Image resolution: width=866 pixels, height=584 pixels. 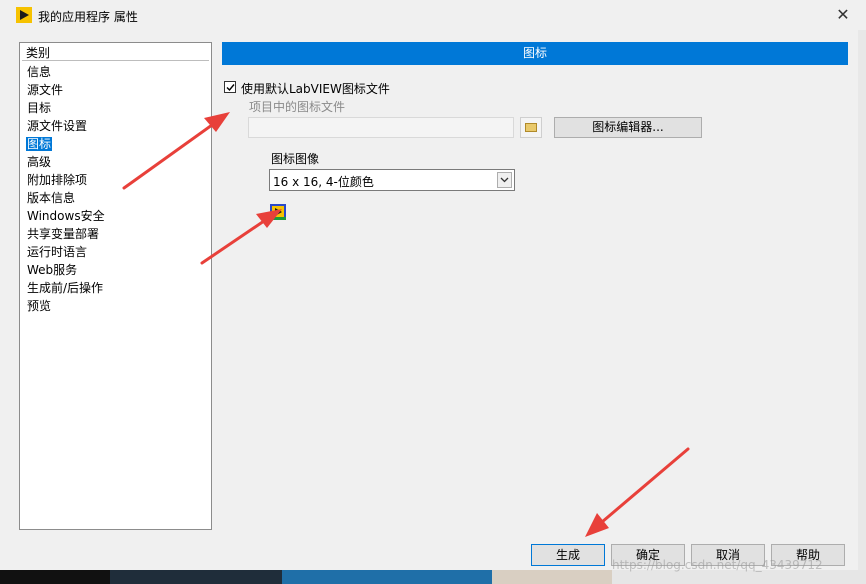 I want to click on use-default-icon-label: 使用默认LabVIEW图标文件, so click(x=315, y=88).